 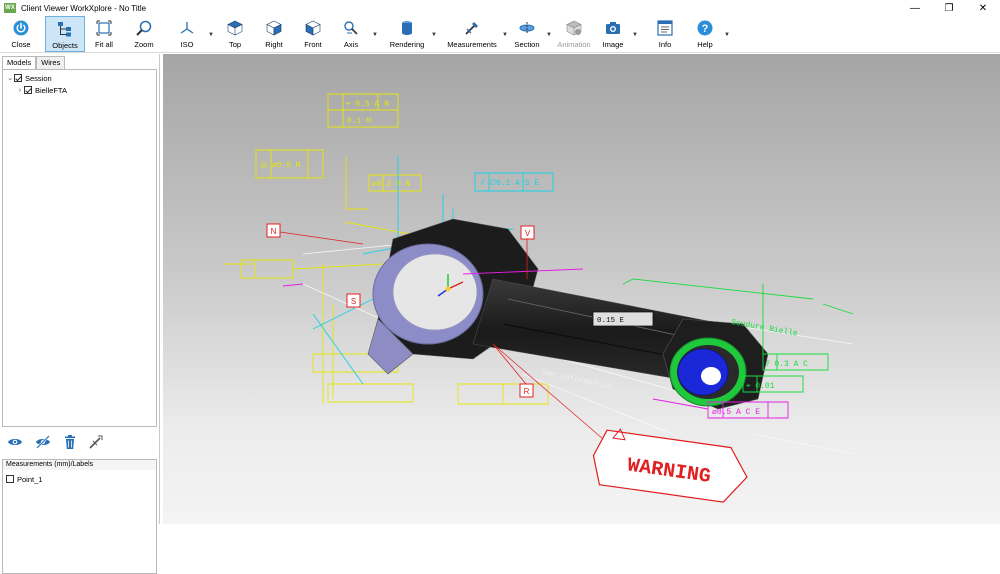 I want to click on image-label: Image, so click(x=613, y=44).